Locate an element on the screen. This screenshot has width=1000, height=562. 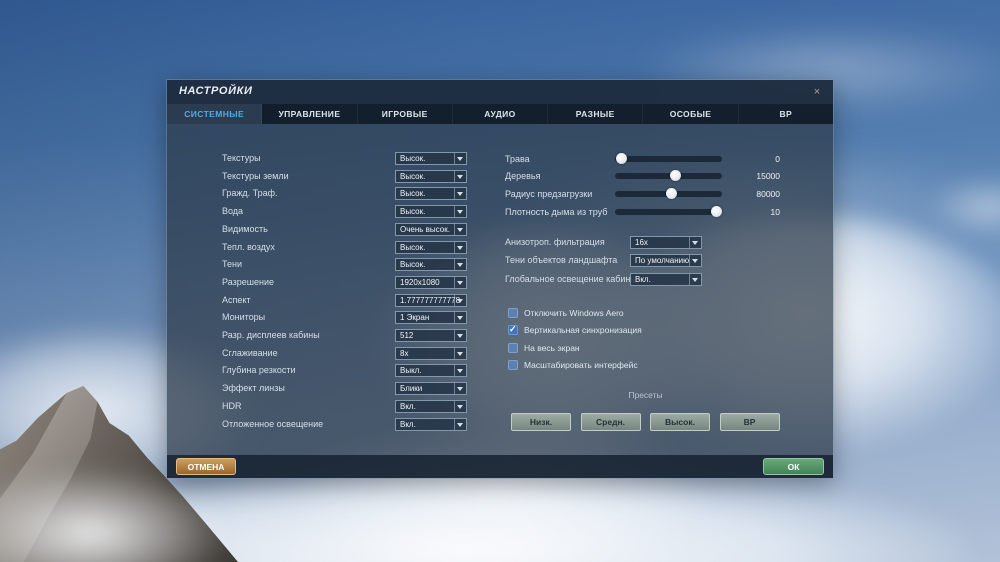
dropdown-value: 1.777777777778 is located at coordinates (430, 300).